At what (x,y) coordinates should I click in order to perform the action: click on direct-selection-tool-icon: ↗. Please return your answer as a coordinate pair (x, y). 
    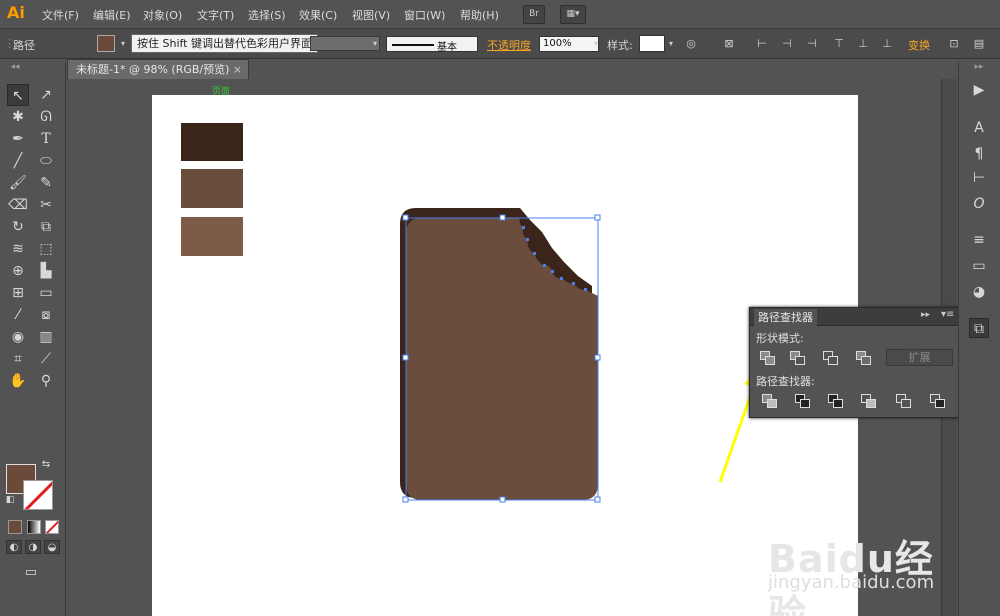
    Looking at the image, I should click on (46, 95).